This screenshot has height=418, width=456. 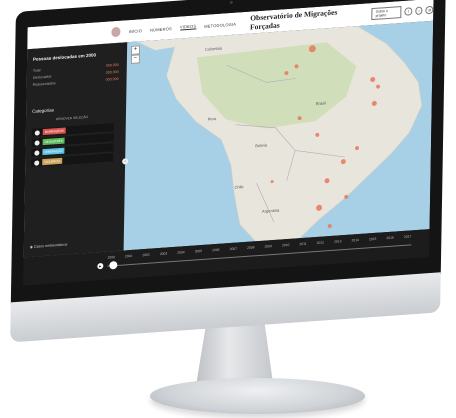 I want to click on timeline-year: 2005, so click(x=198, y=251).